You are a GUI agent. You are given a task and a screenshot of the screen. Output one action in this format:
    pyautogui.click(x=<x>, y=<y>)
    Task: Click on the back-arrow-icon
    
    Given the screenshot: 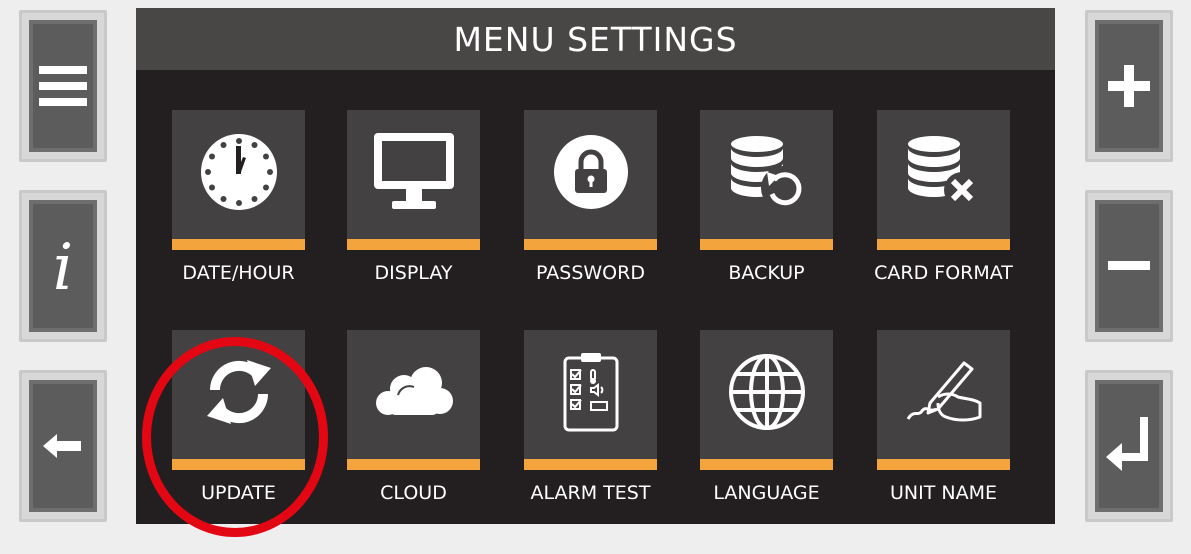 What is the action you would take?
    pyautogui.click(x=62, y=446)
    